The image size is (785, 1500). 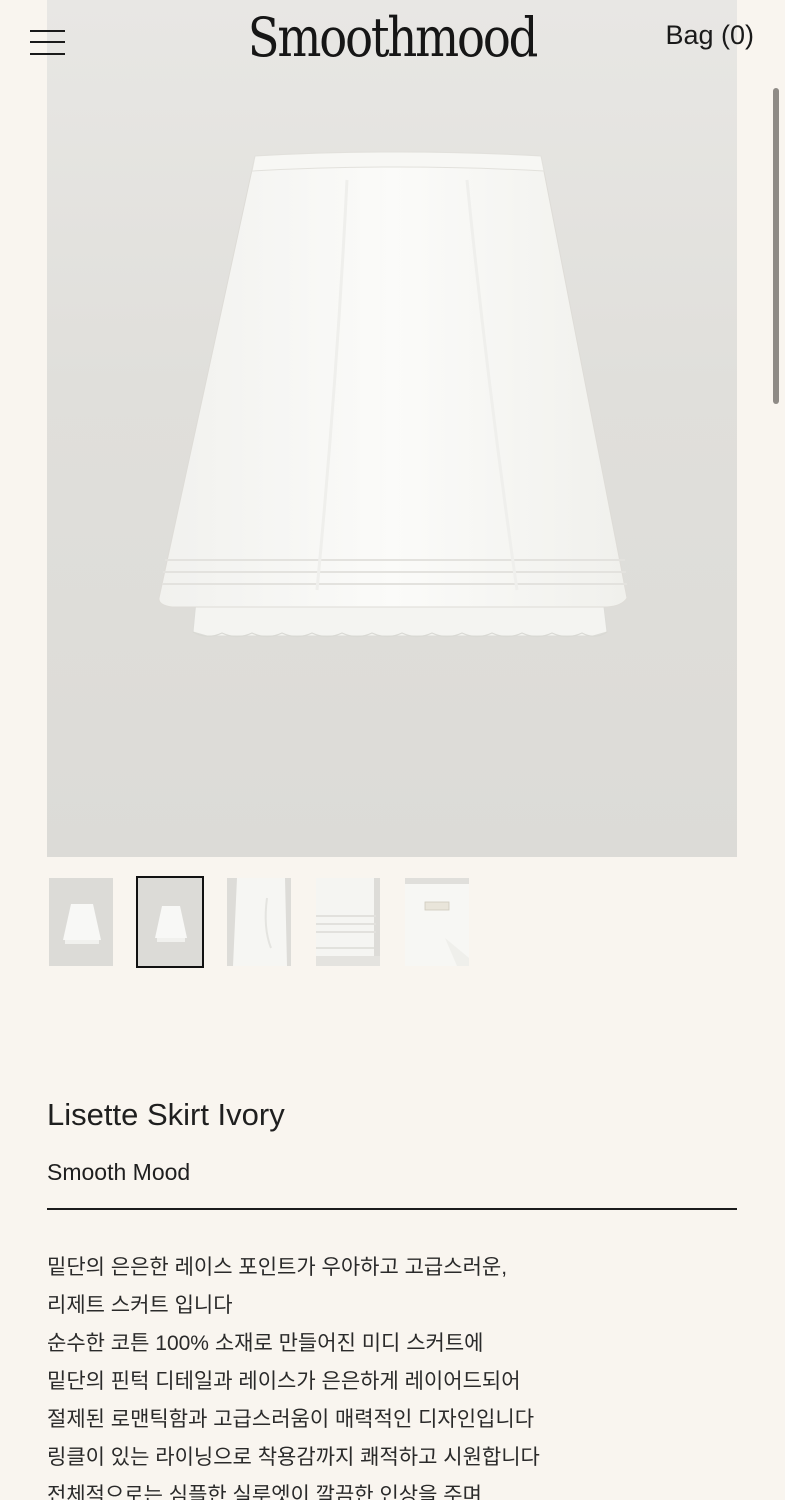 What do you see at coordinates (170, 922) in the screenshot?
I see `skirt-front-small-thumbnail` at bounding box center [170, 922].